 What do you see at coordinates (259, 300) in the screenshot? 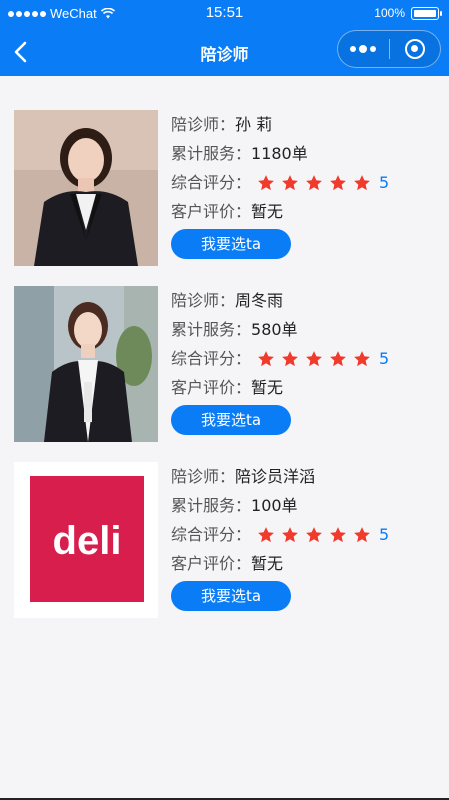
I see `companion-name: 周冬雨` at bounding box center [259, 300].